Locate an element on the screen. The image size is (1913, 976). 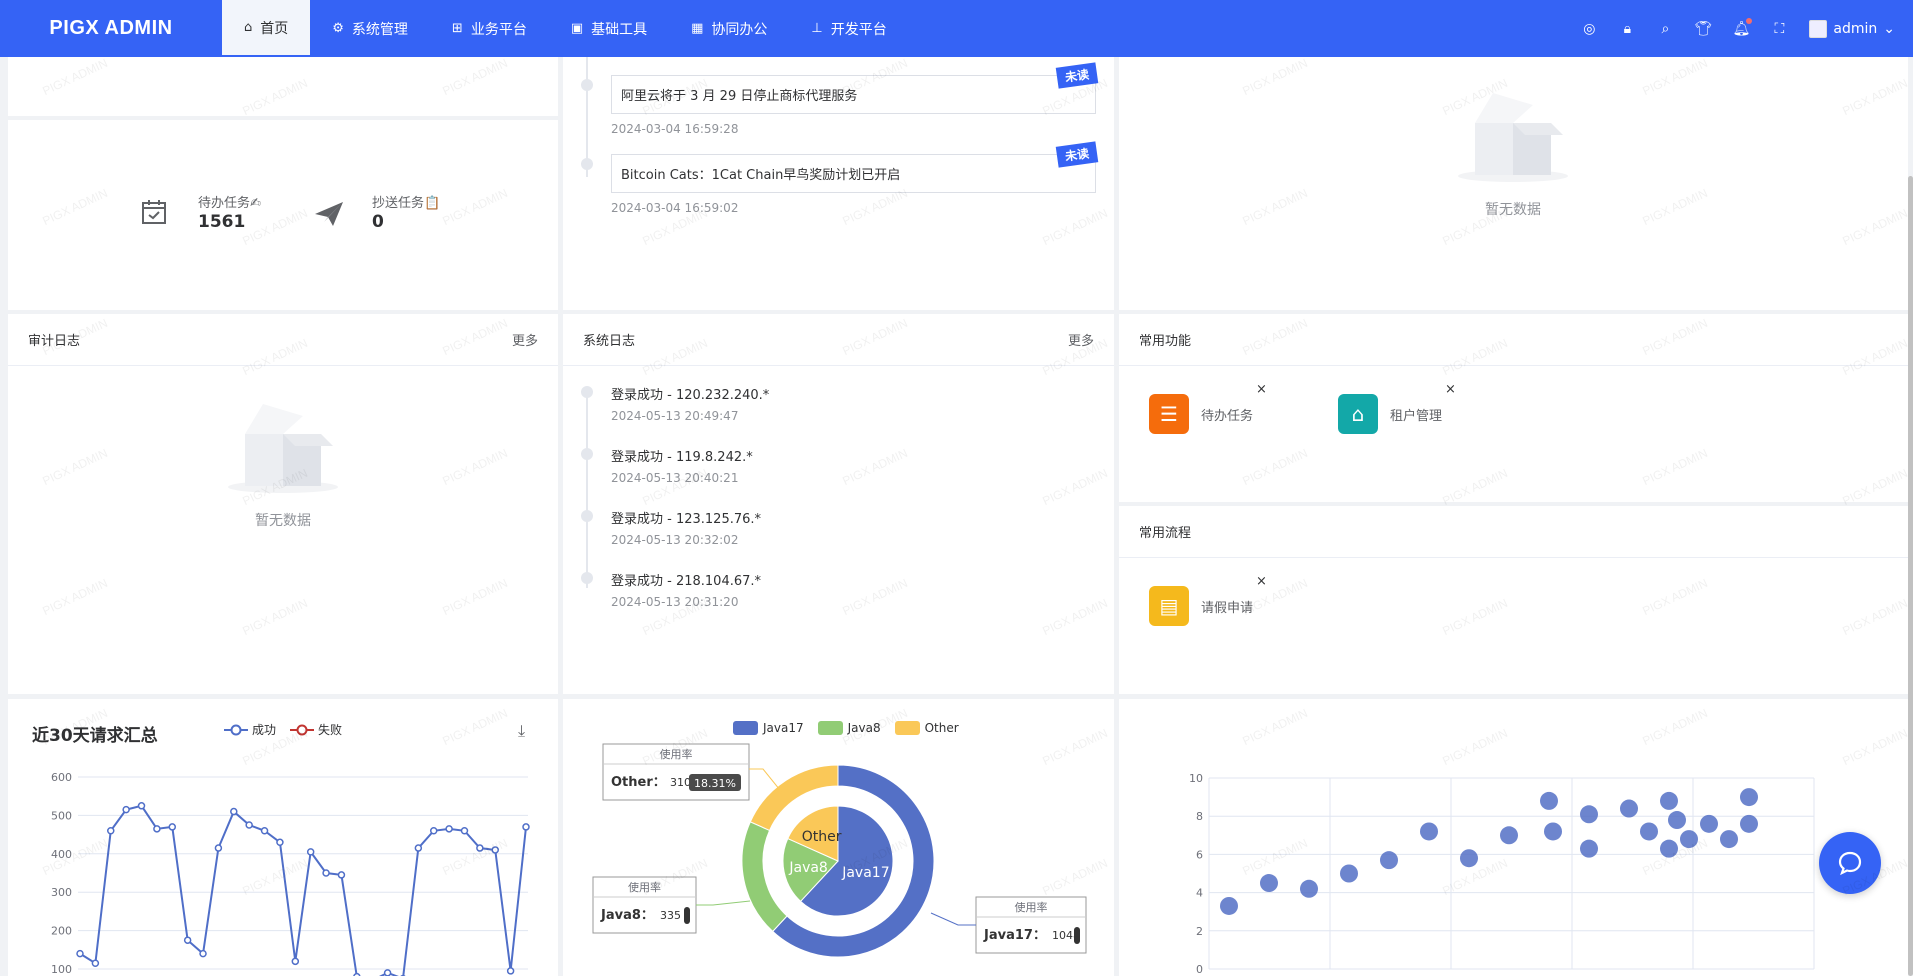
app-logo: PIGX ADMIN is located at coordinates (111, 28).